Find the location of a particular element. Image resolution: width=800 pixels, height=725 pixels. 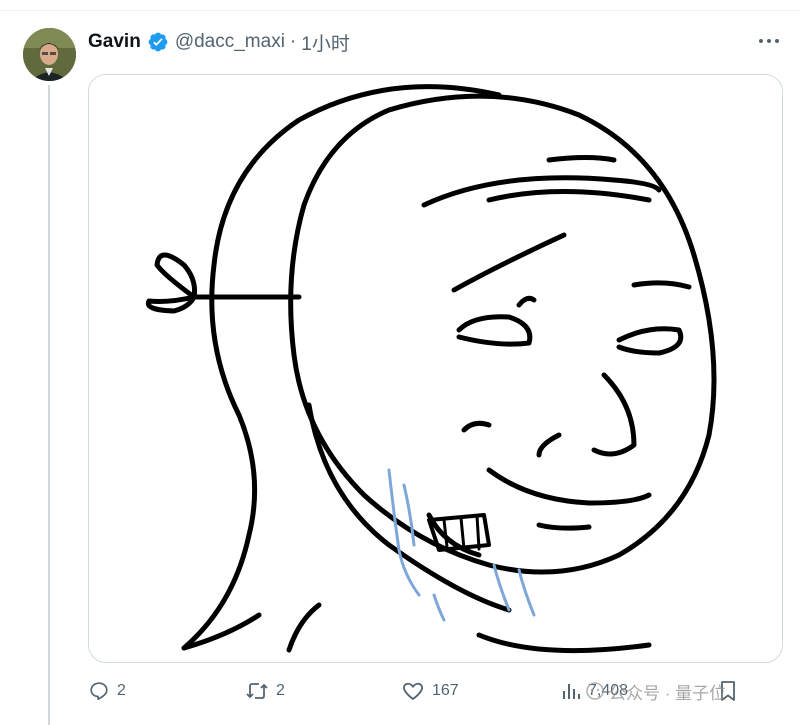

more-options-icon is located at coordinates (769, 41).